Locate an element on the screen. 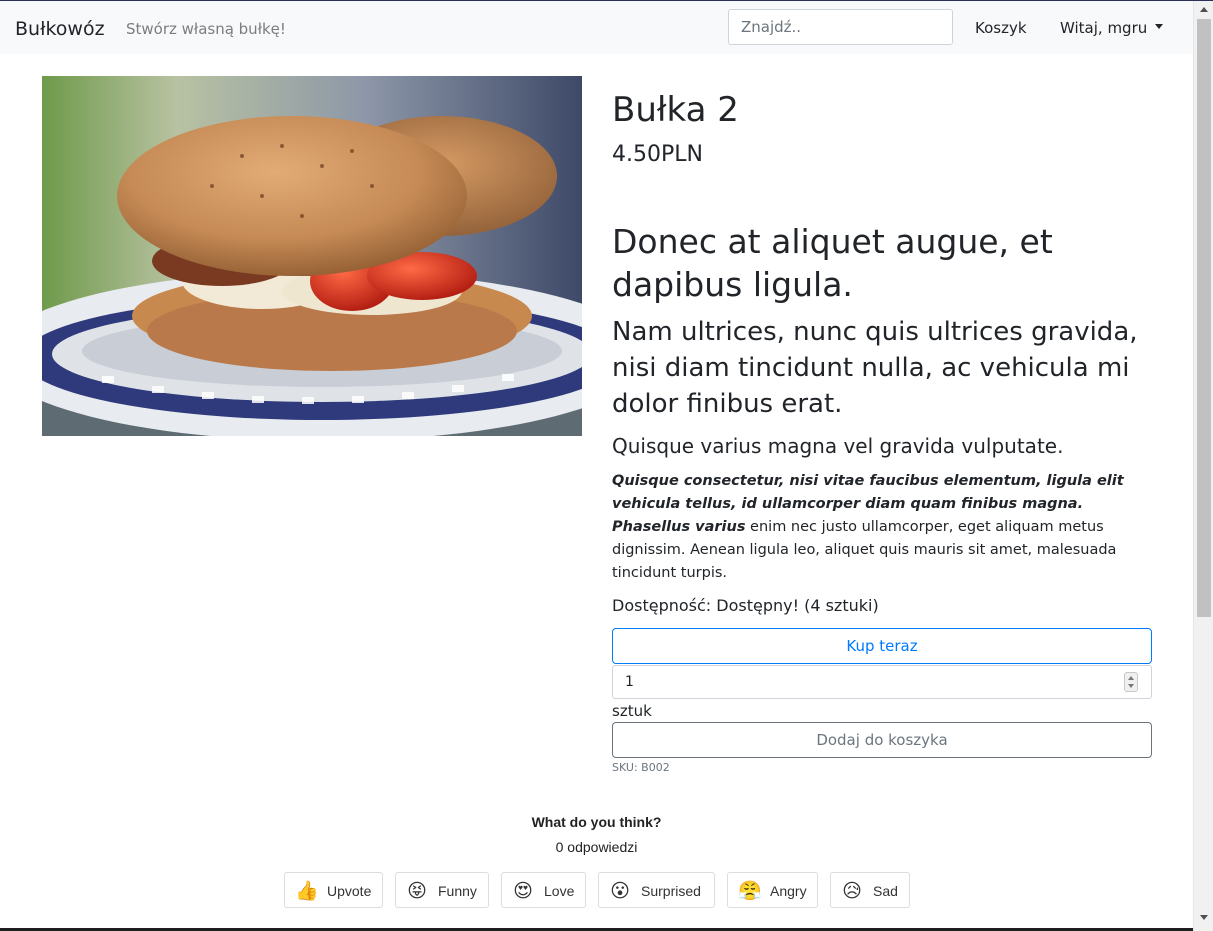 This screenshot has height=931, width=1213. user-menu-dropdown: Witaj, mgru is located at coordinates (1112, 28).